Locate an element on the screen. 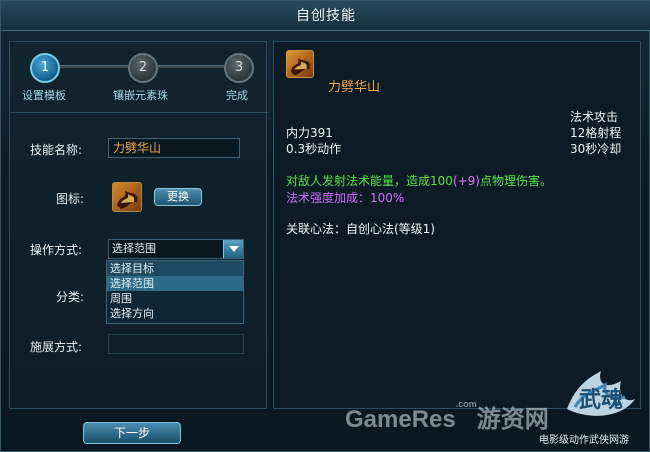 The width and height of the screenshot is (650, 452). cast-method-label: 施展方式: is located at coordinates (56, 347).